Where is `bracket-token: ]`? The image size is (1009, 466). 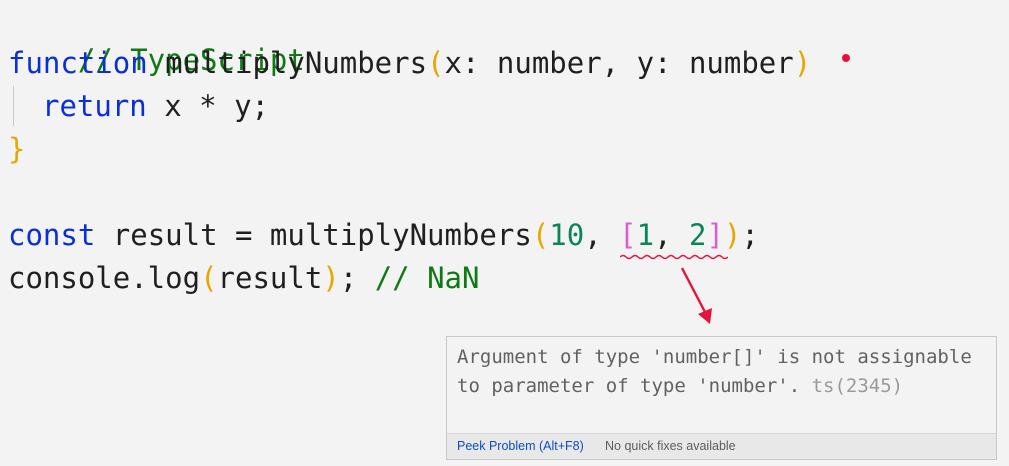 bracket-token: ] is located at coordinates (715, 235).